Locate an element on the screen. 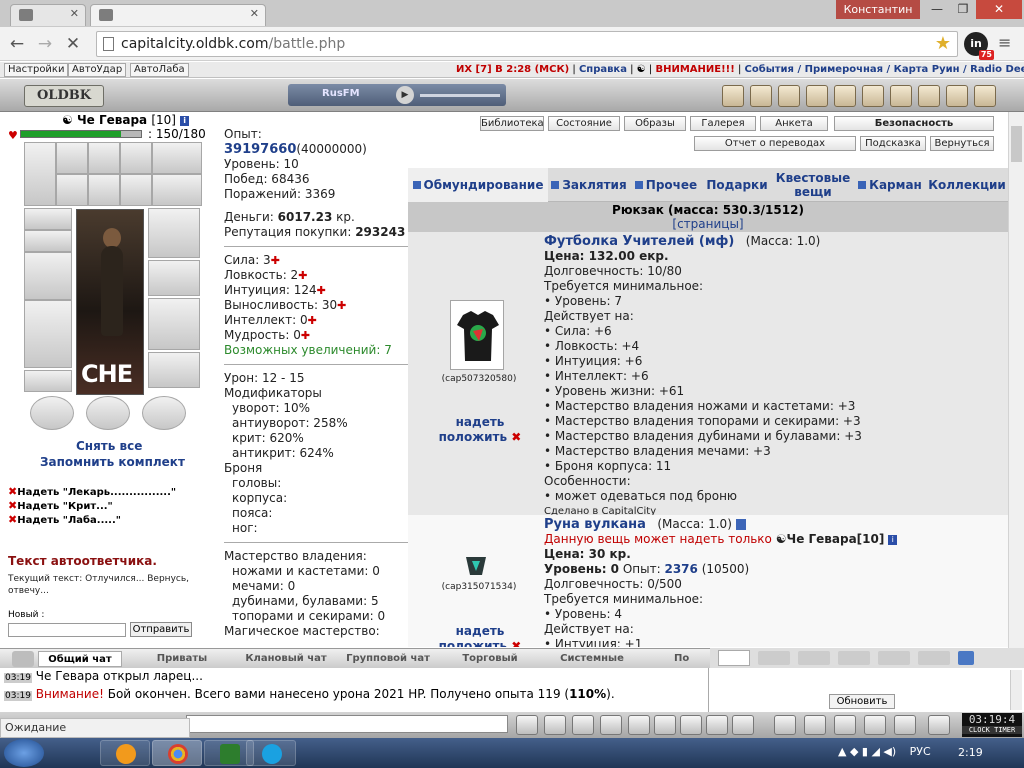 Image resolution: width=1024 pixels, height=768 pixels. pages-link: [страницы] is located at coordinates (708, 224).